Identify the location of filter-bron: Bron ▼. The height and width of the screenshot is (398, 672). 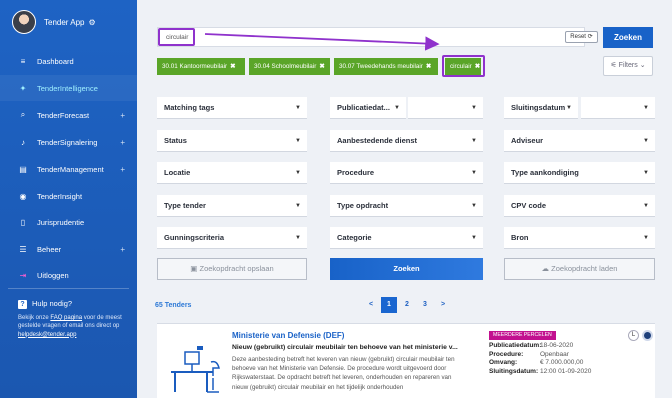
(579, 238).